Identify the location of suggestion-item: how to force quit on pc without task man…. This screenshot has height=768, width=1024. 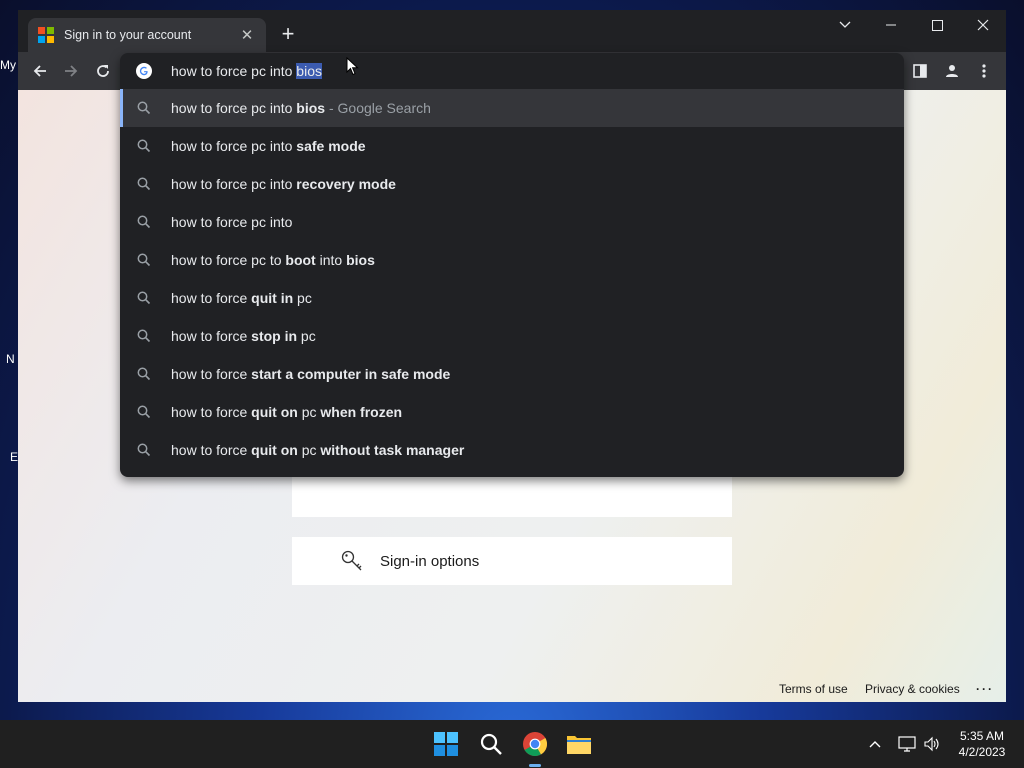
(512, 450).